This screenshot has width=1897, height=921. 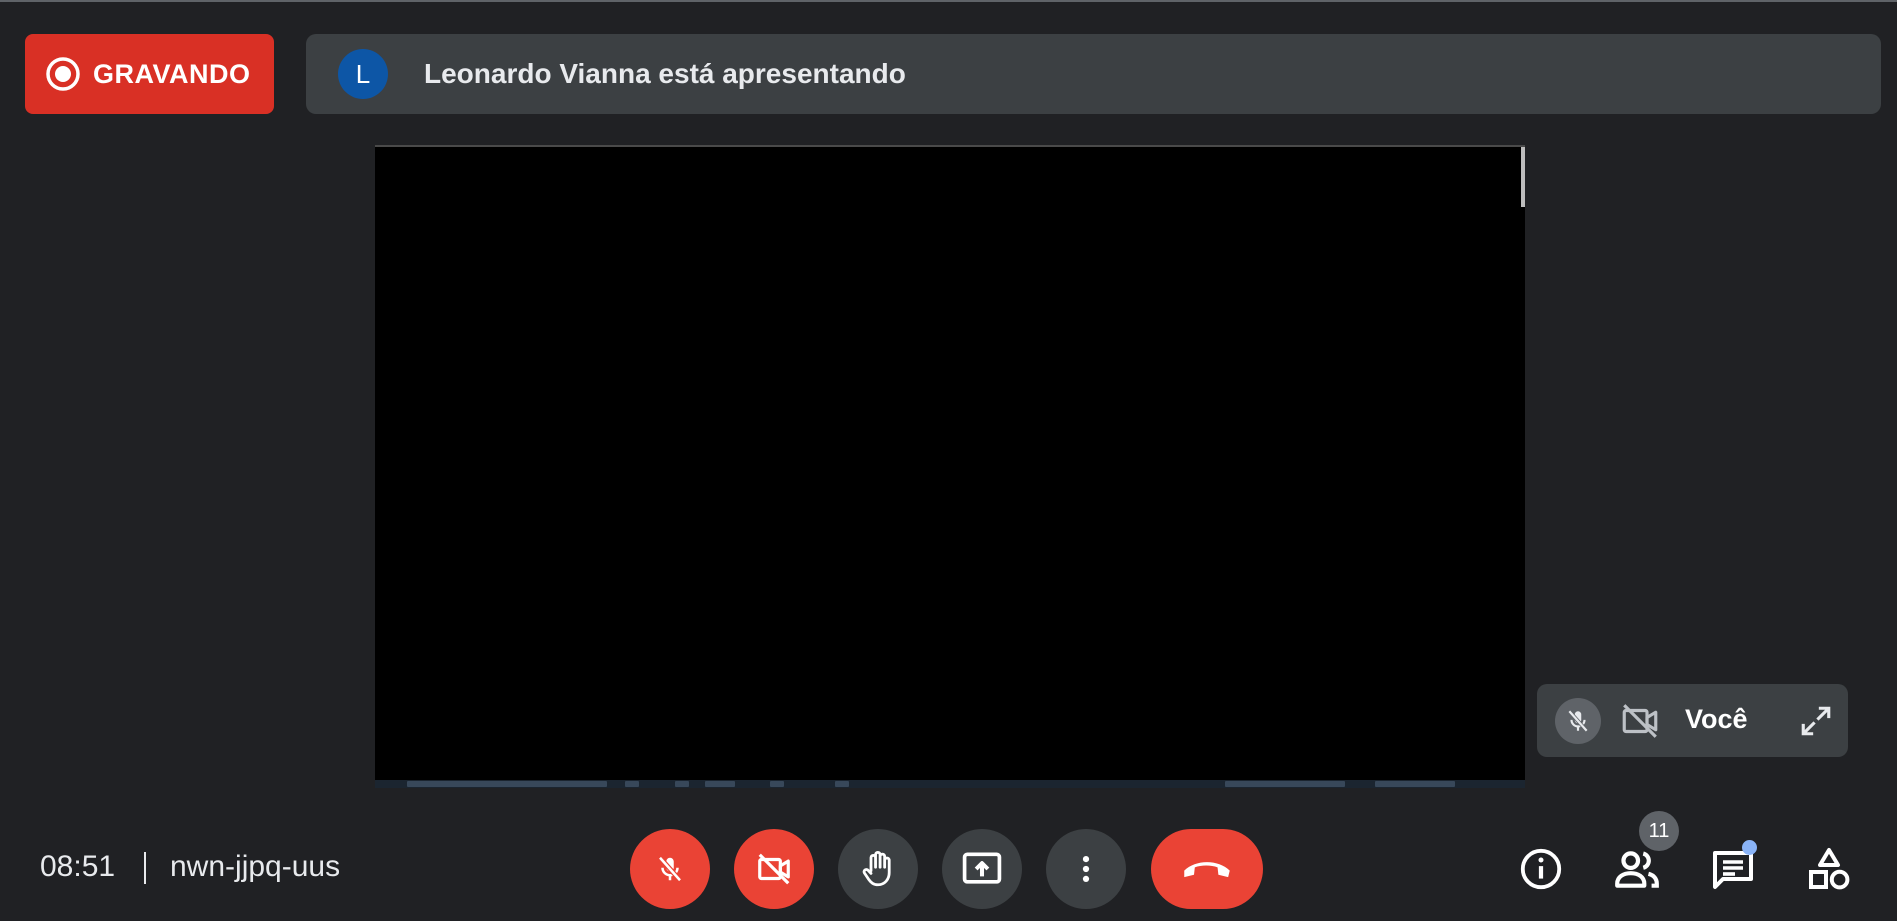 I want to click on meeting-code: nwn-jjpq-uus, so click(x=255, y=867).